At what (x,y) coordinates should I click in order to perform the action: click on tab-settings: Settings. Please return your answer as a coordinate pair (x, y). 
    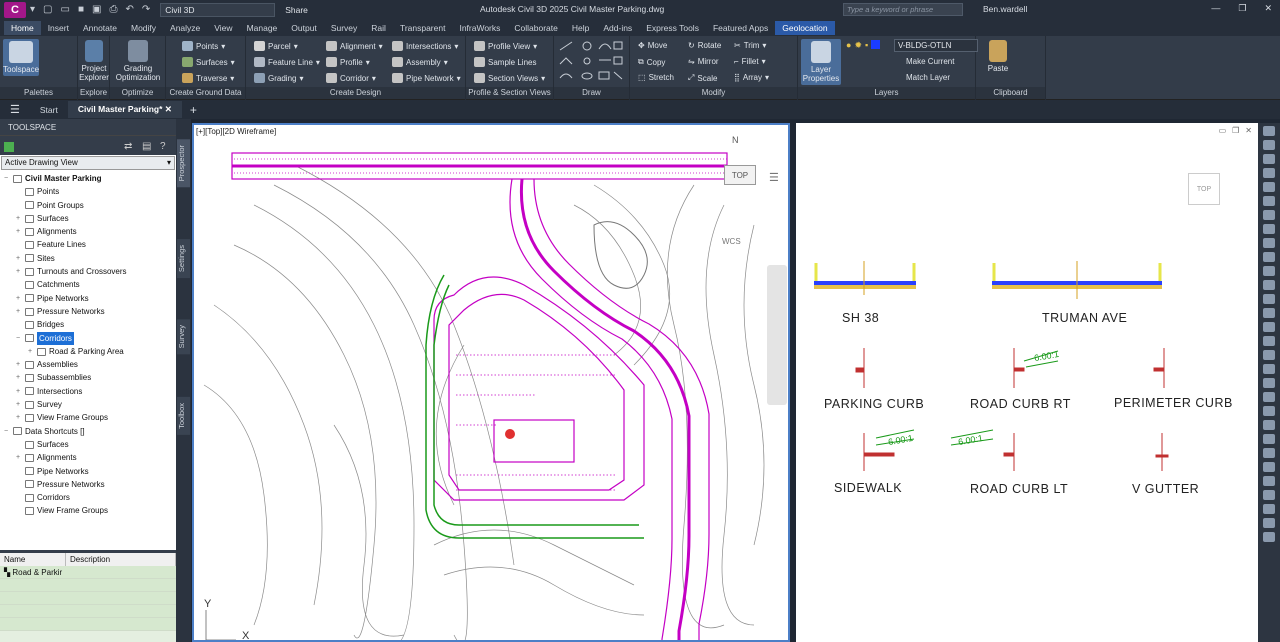
    Looking at the image, I should click on (183, 259).